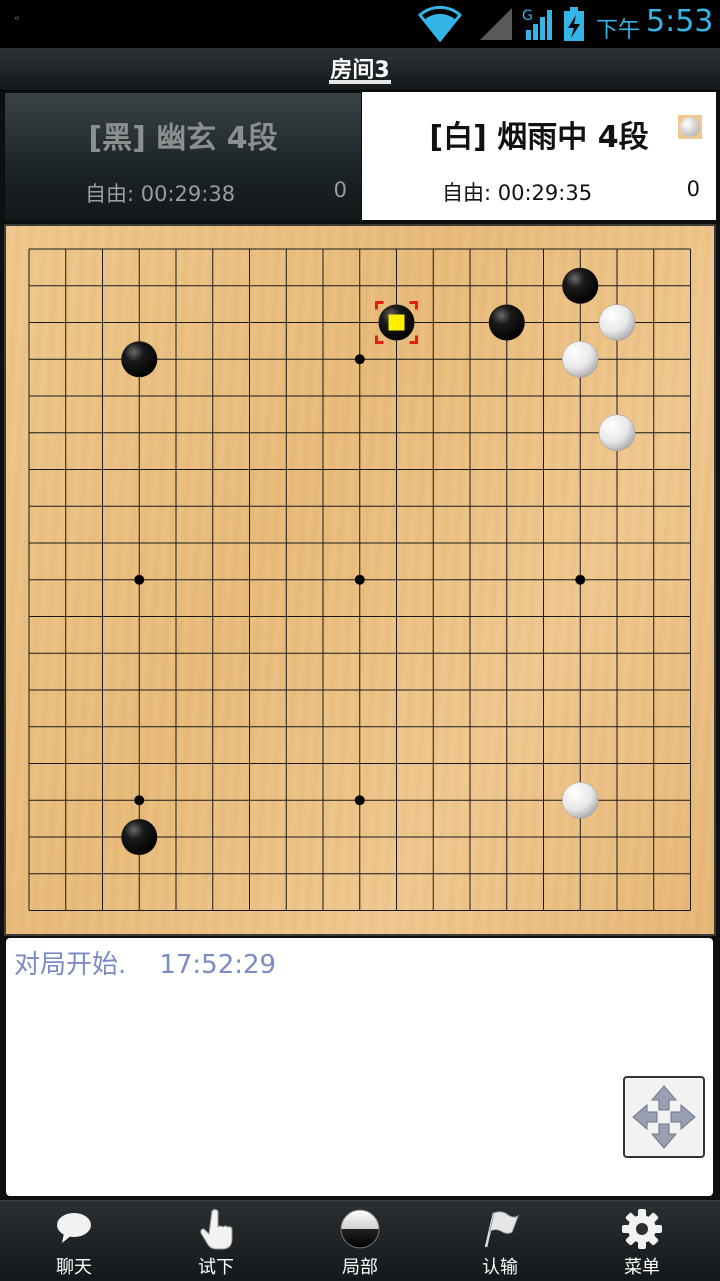 This screenshot has width=720, height=1281. What do you see at coordinates (539, 137) in the screenshot?
I see `white-player-name: [白] 烟雨中 4段` at bounding box center [539, 137].